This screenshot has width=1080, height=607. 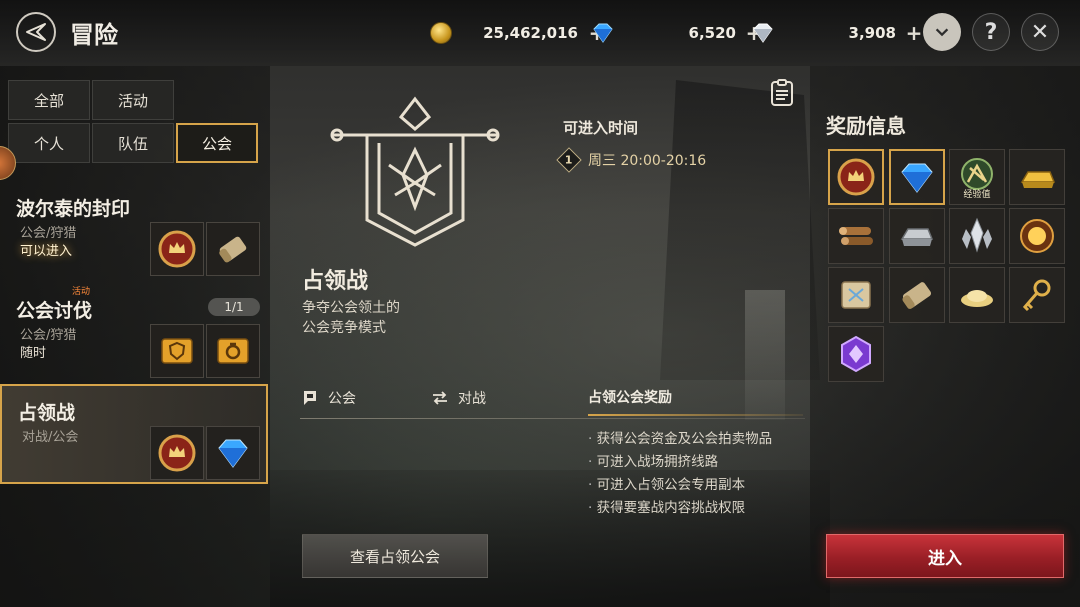 I want to click on dungeon-name: 公会讨伐, so click(x=54, y=311).